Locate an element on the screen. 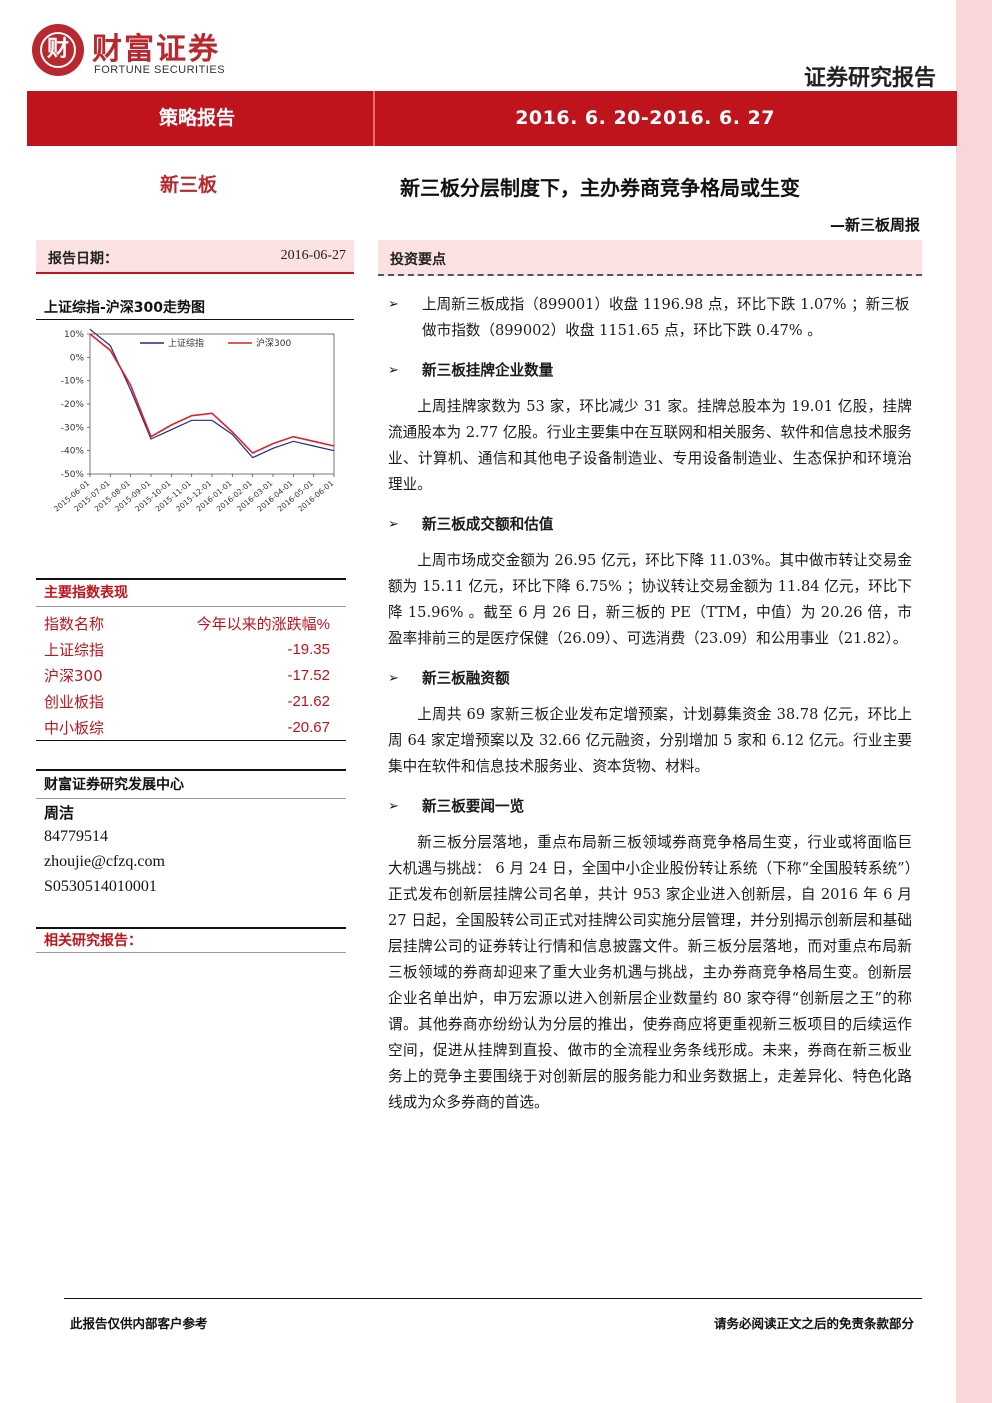 Image resolution: width=992 pixels, height=1403 pixels. report-date-label: 报告日期： is located at coordinates (83, 259).